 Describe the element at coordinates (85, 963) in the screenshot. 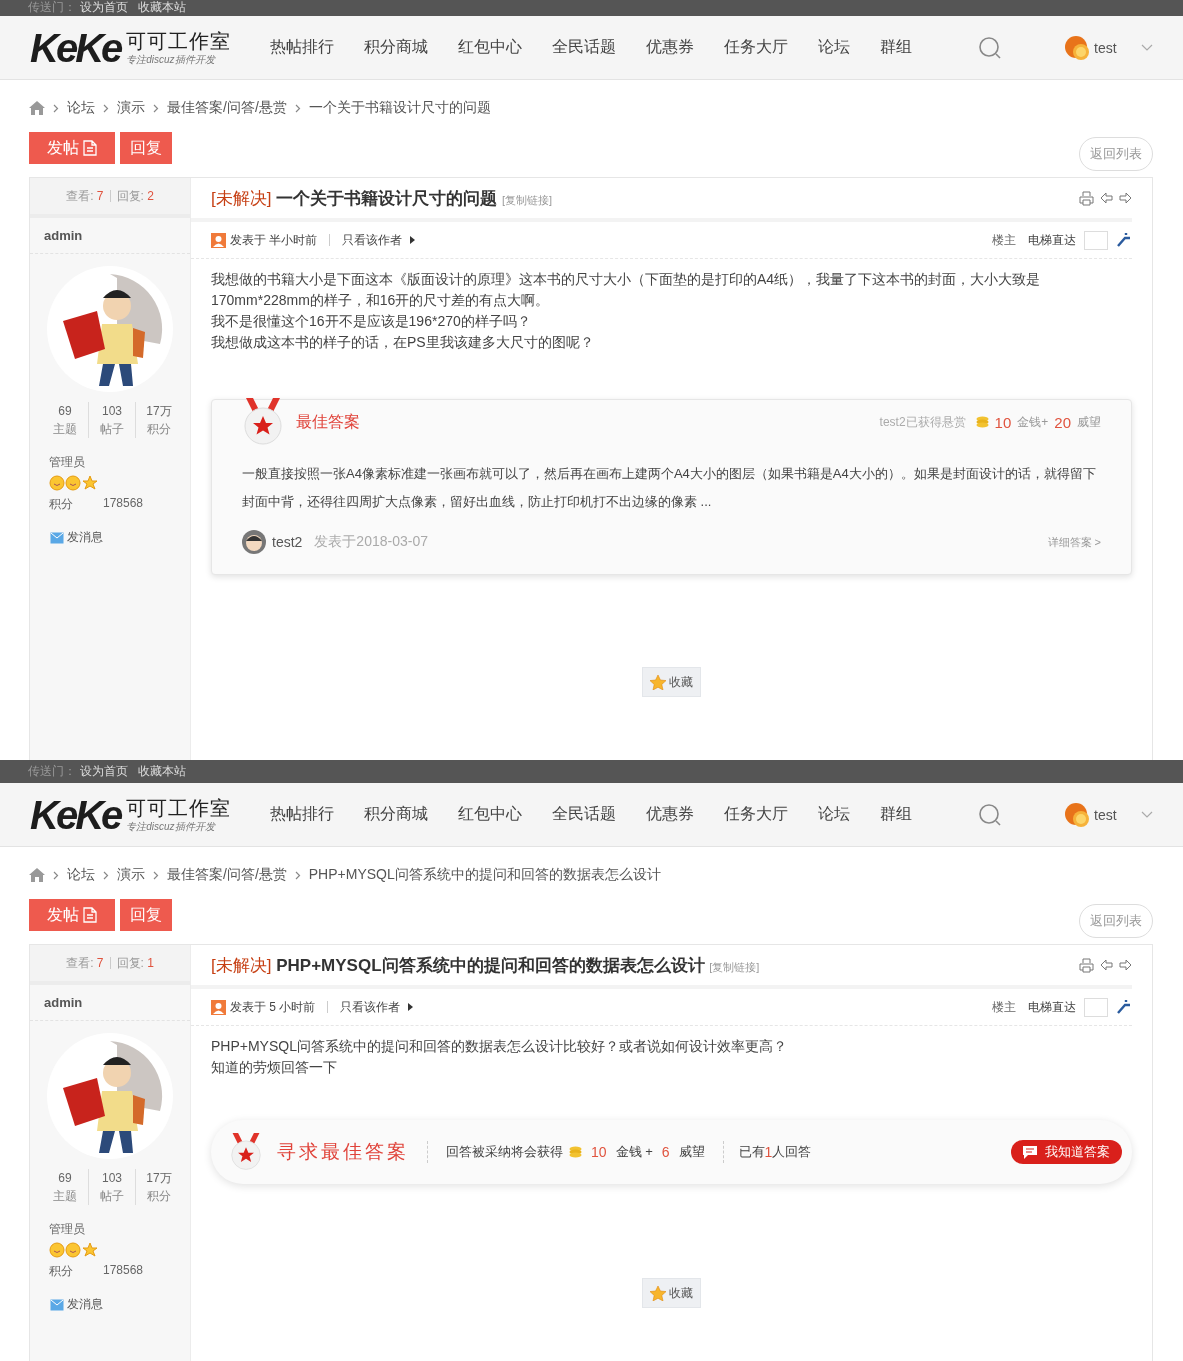

I see `view-count: 查看: 7` at that location.